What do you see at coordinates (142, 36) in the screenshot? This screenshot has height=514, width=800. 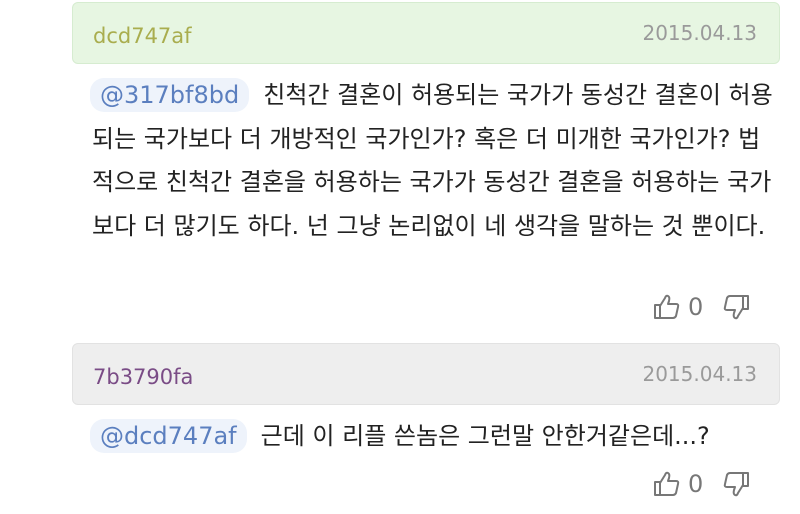 I see `comment-author: dcd747af` at bounding box center [142, 36].